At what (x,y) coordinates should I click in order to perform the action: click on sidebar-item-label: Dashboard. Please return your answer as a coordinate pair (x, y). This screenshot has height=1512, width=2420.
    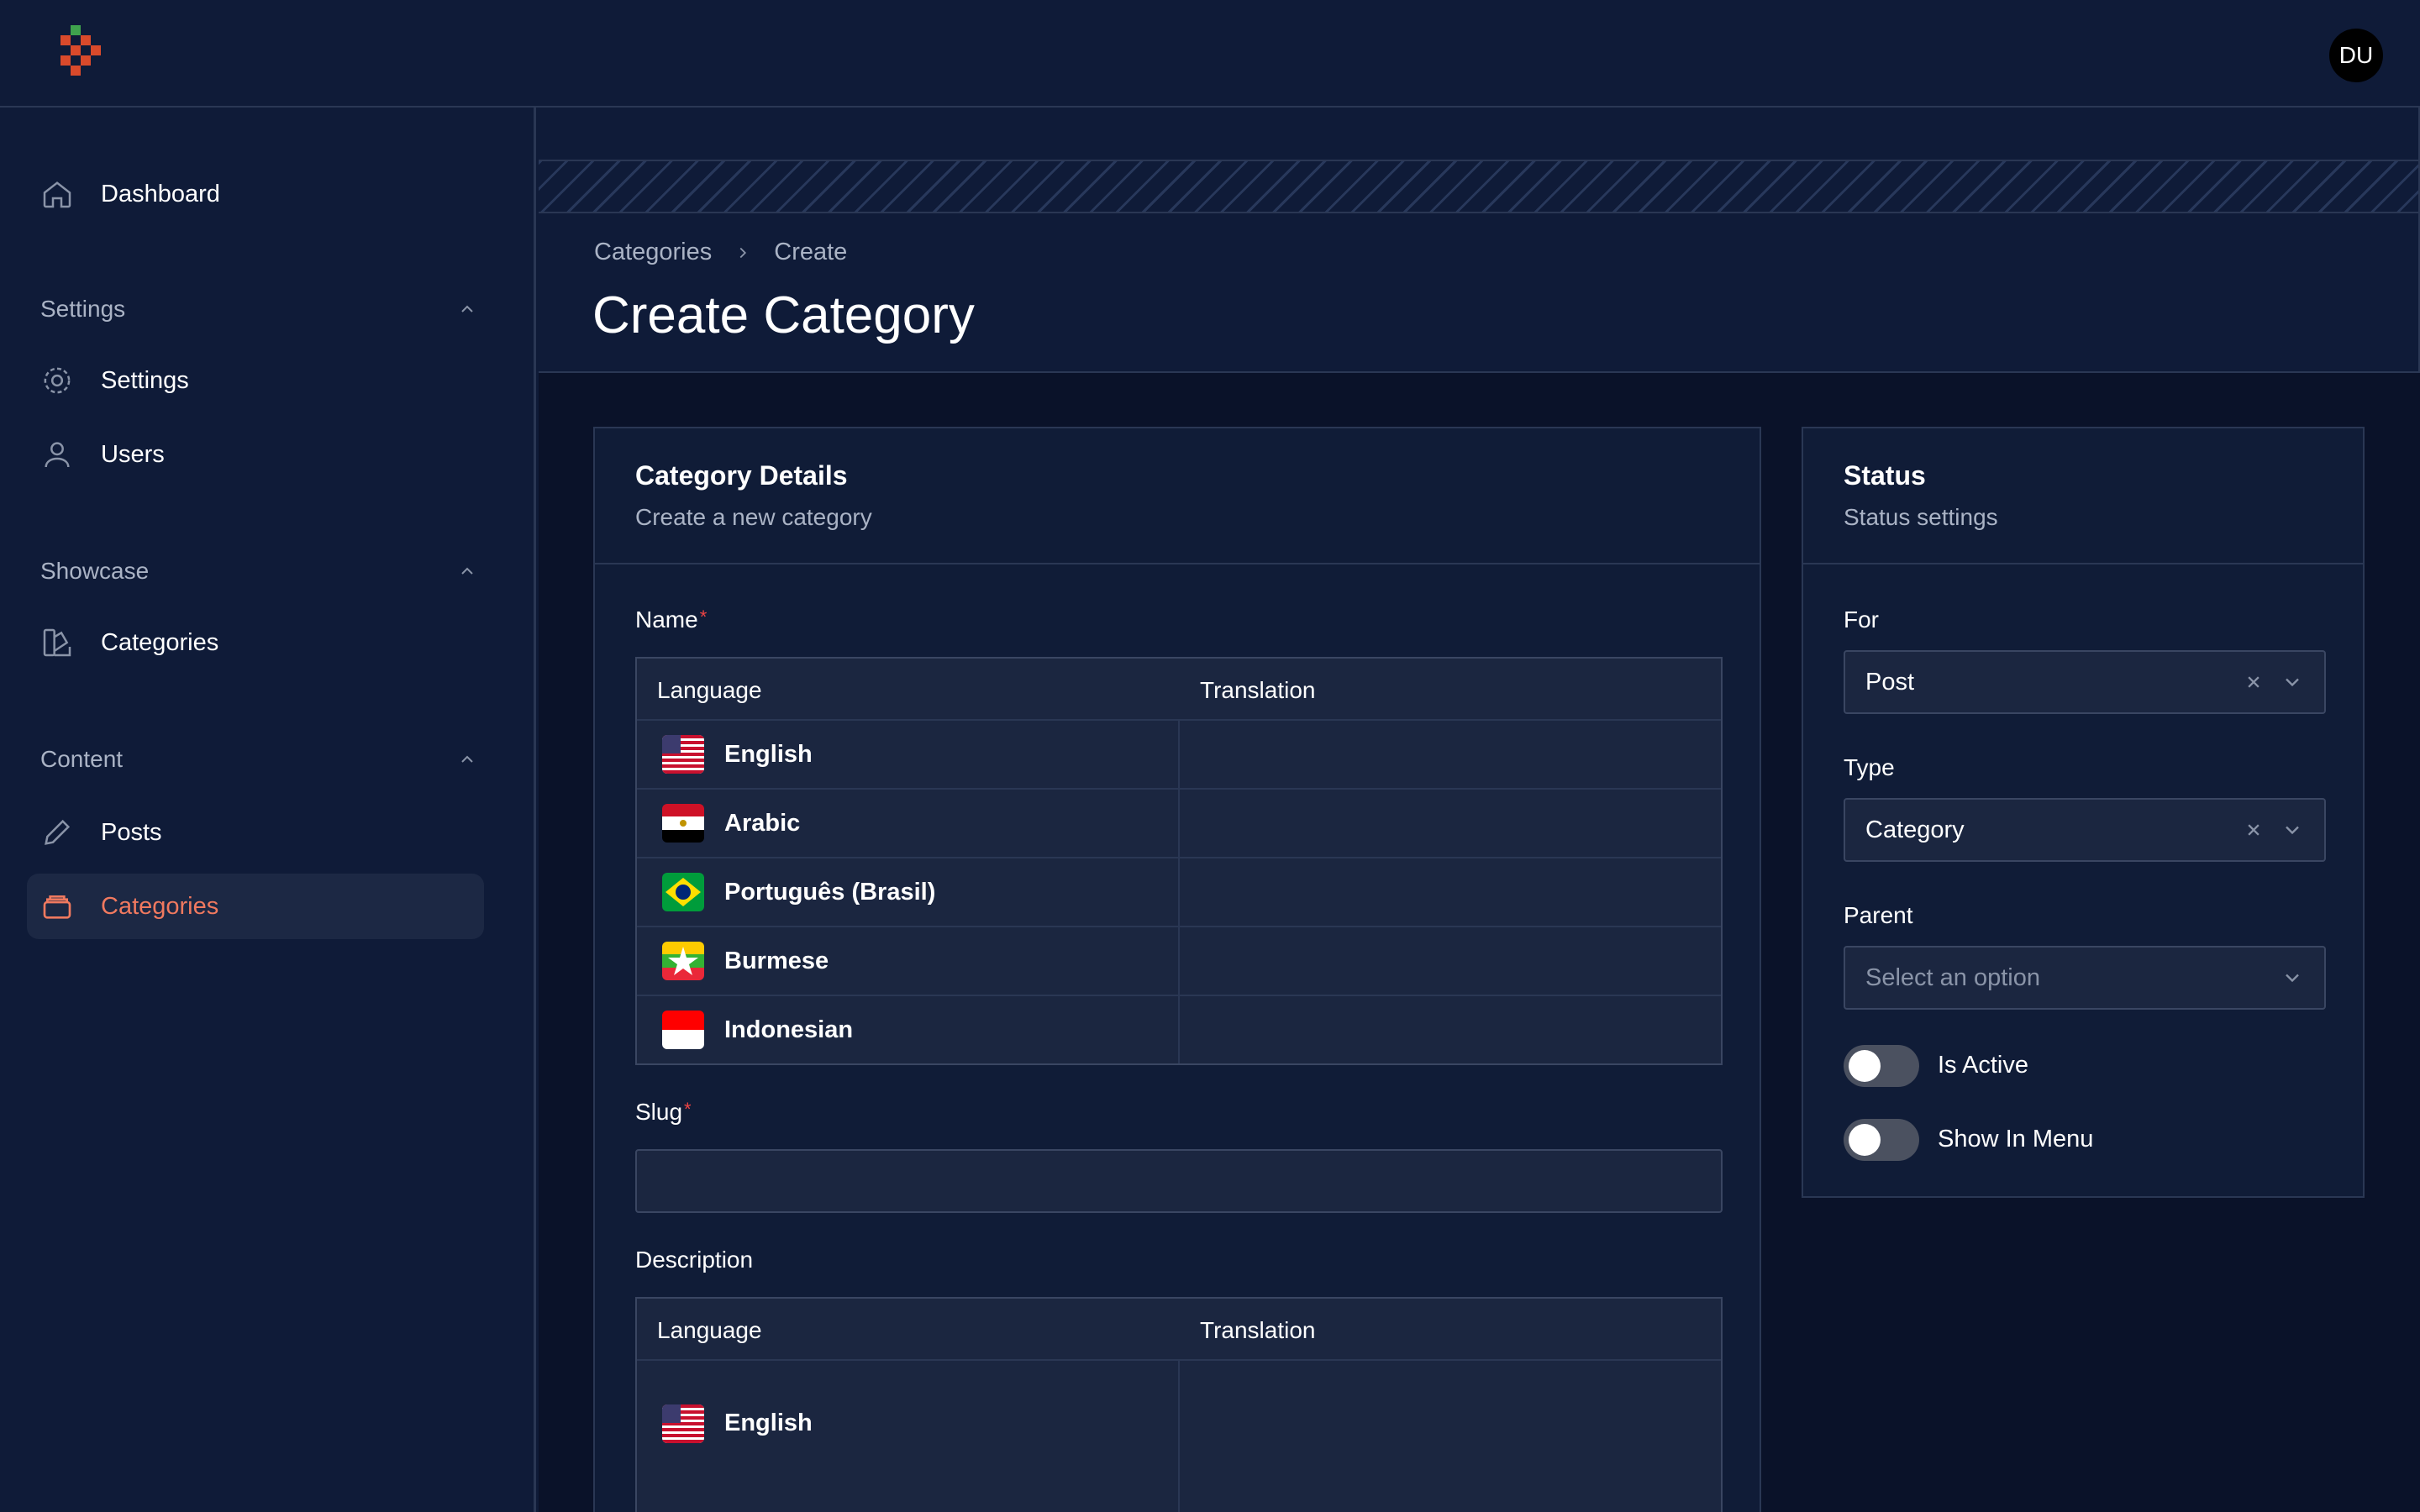
    Looking at the image, I should click on (161, 193).